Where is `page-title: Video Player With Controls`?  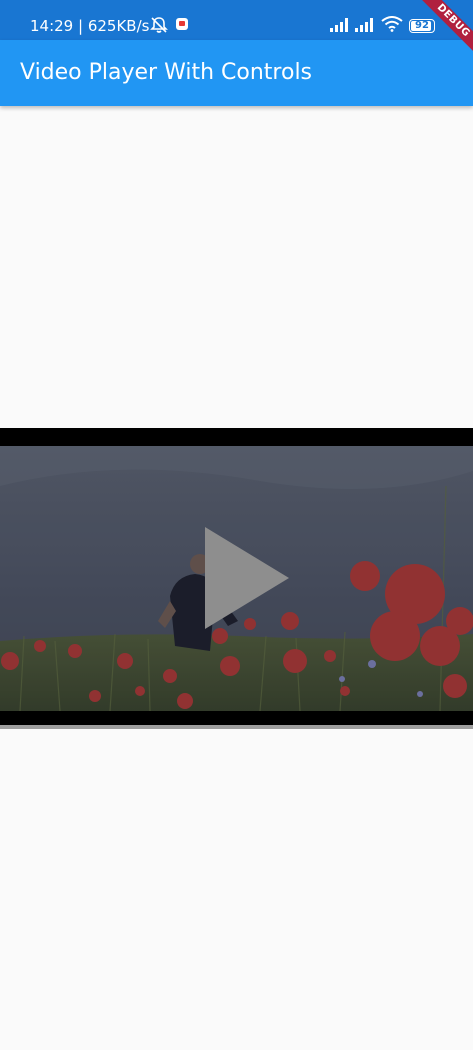
page-title: Video Player With Controls is located at coordinates (166, 72).